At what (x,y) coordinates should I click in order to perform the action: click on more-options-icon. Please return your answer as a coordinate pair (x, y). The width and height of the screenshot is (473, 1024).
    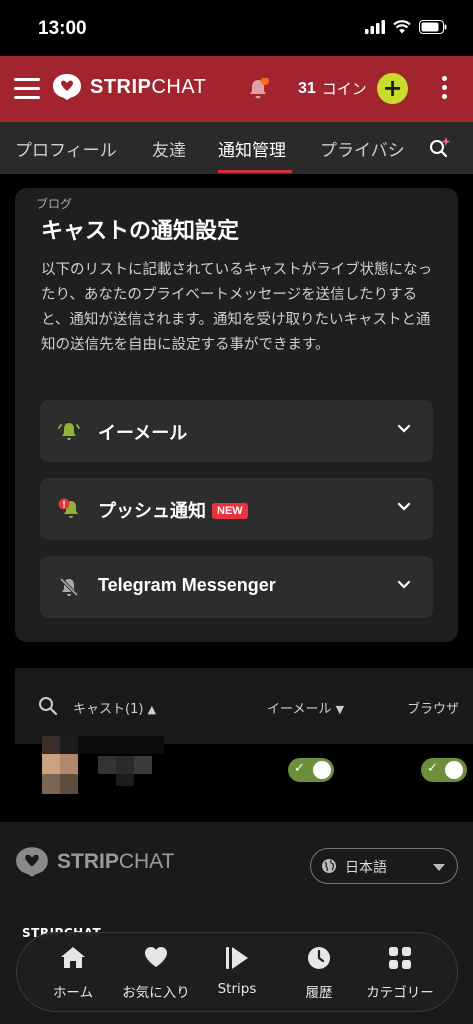
    Looking at the image, I should click on (444, 89).